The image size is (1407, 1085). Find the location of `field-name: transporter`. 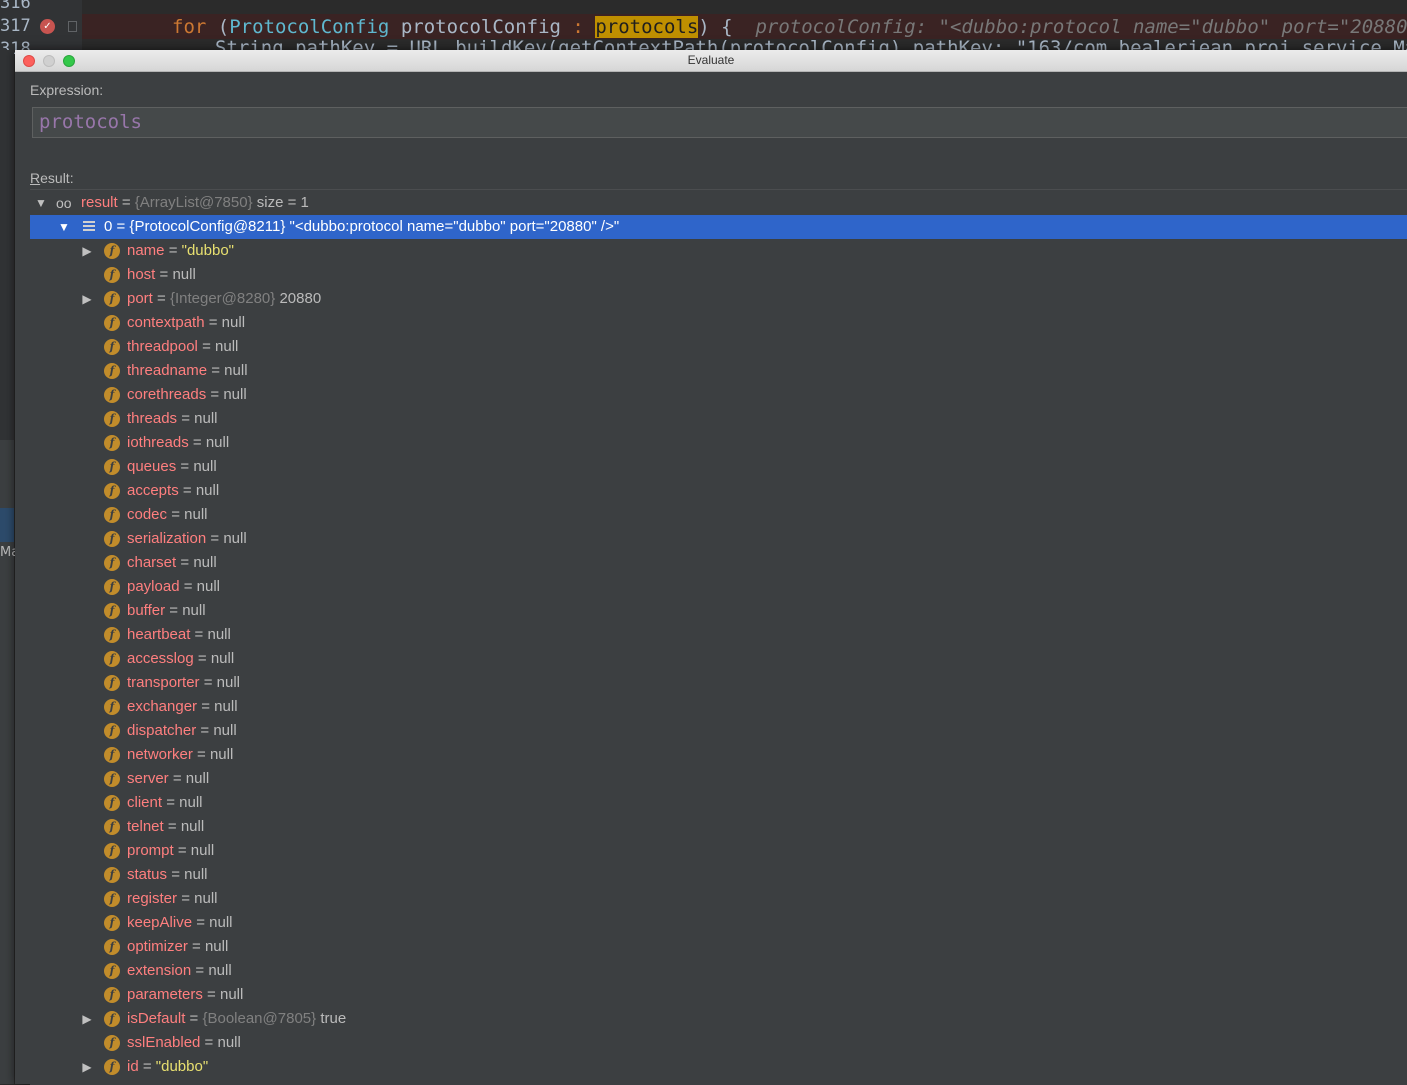

field-name: transporter is located at coordinates (163, 682).